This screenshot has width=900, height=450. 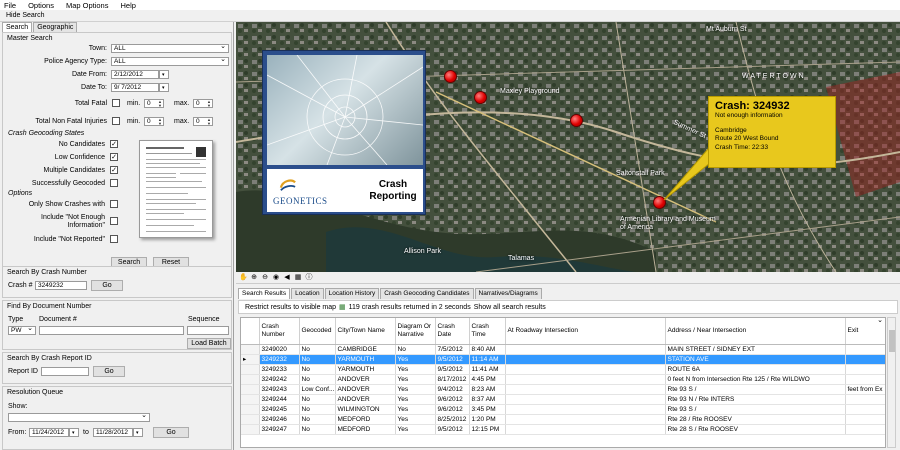 I want to click on fatal-max-label: max., so click(x=182, y=103).